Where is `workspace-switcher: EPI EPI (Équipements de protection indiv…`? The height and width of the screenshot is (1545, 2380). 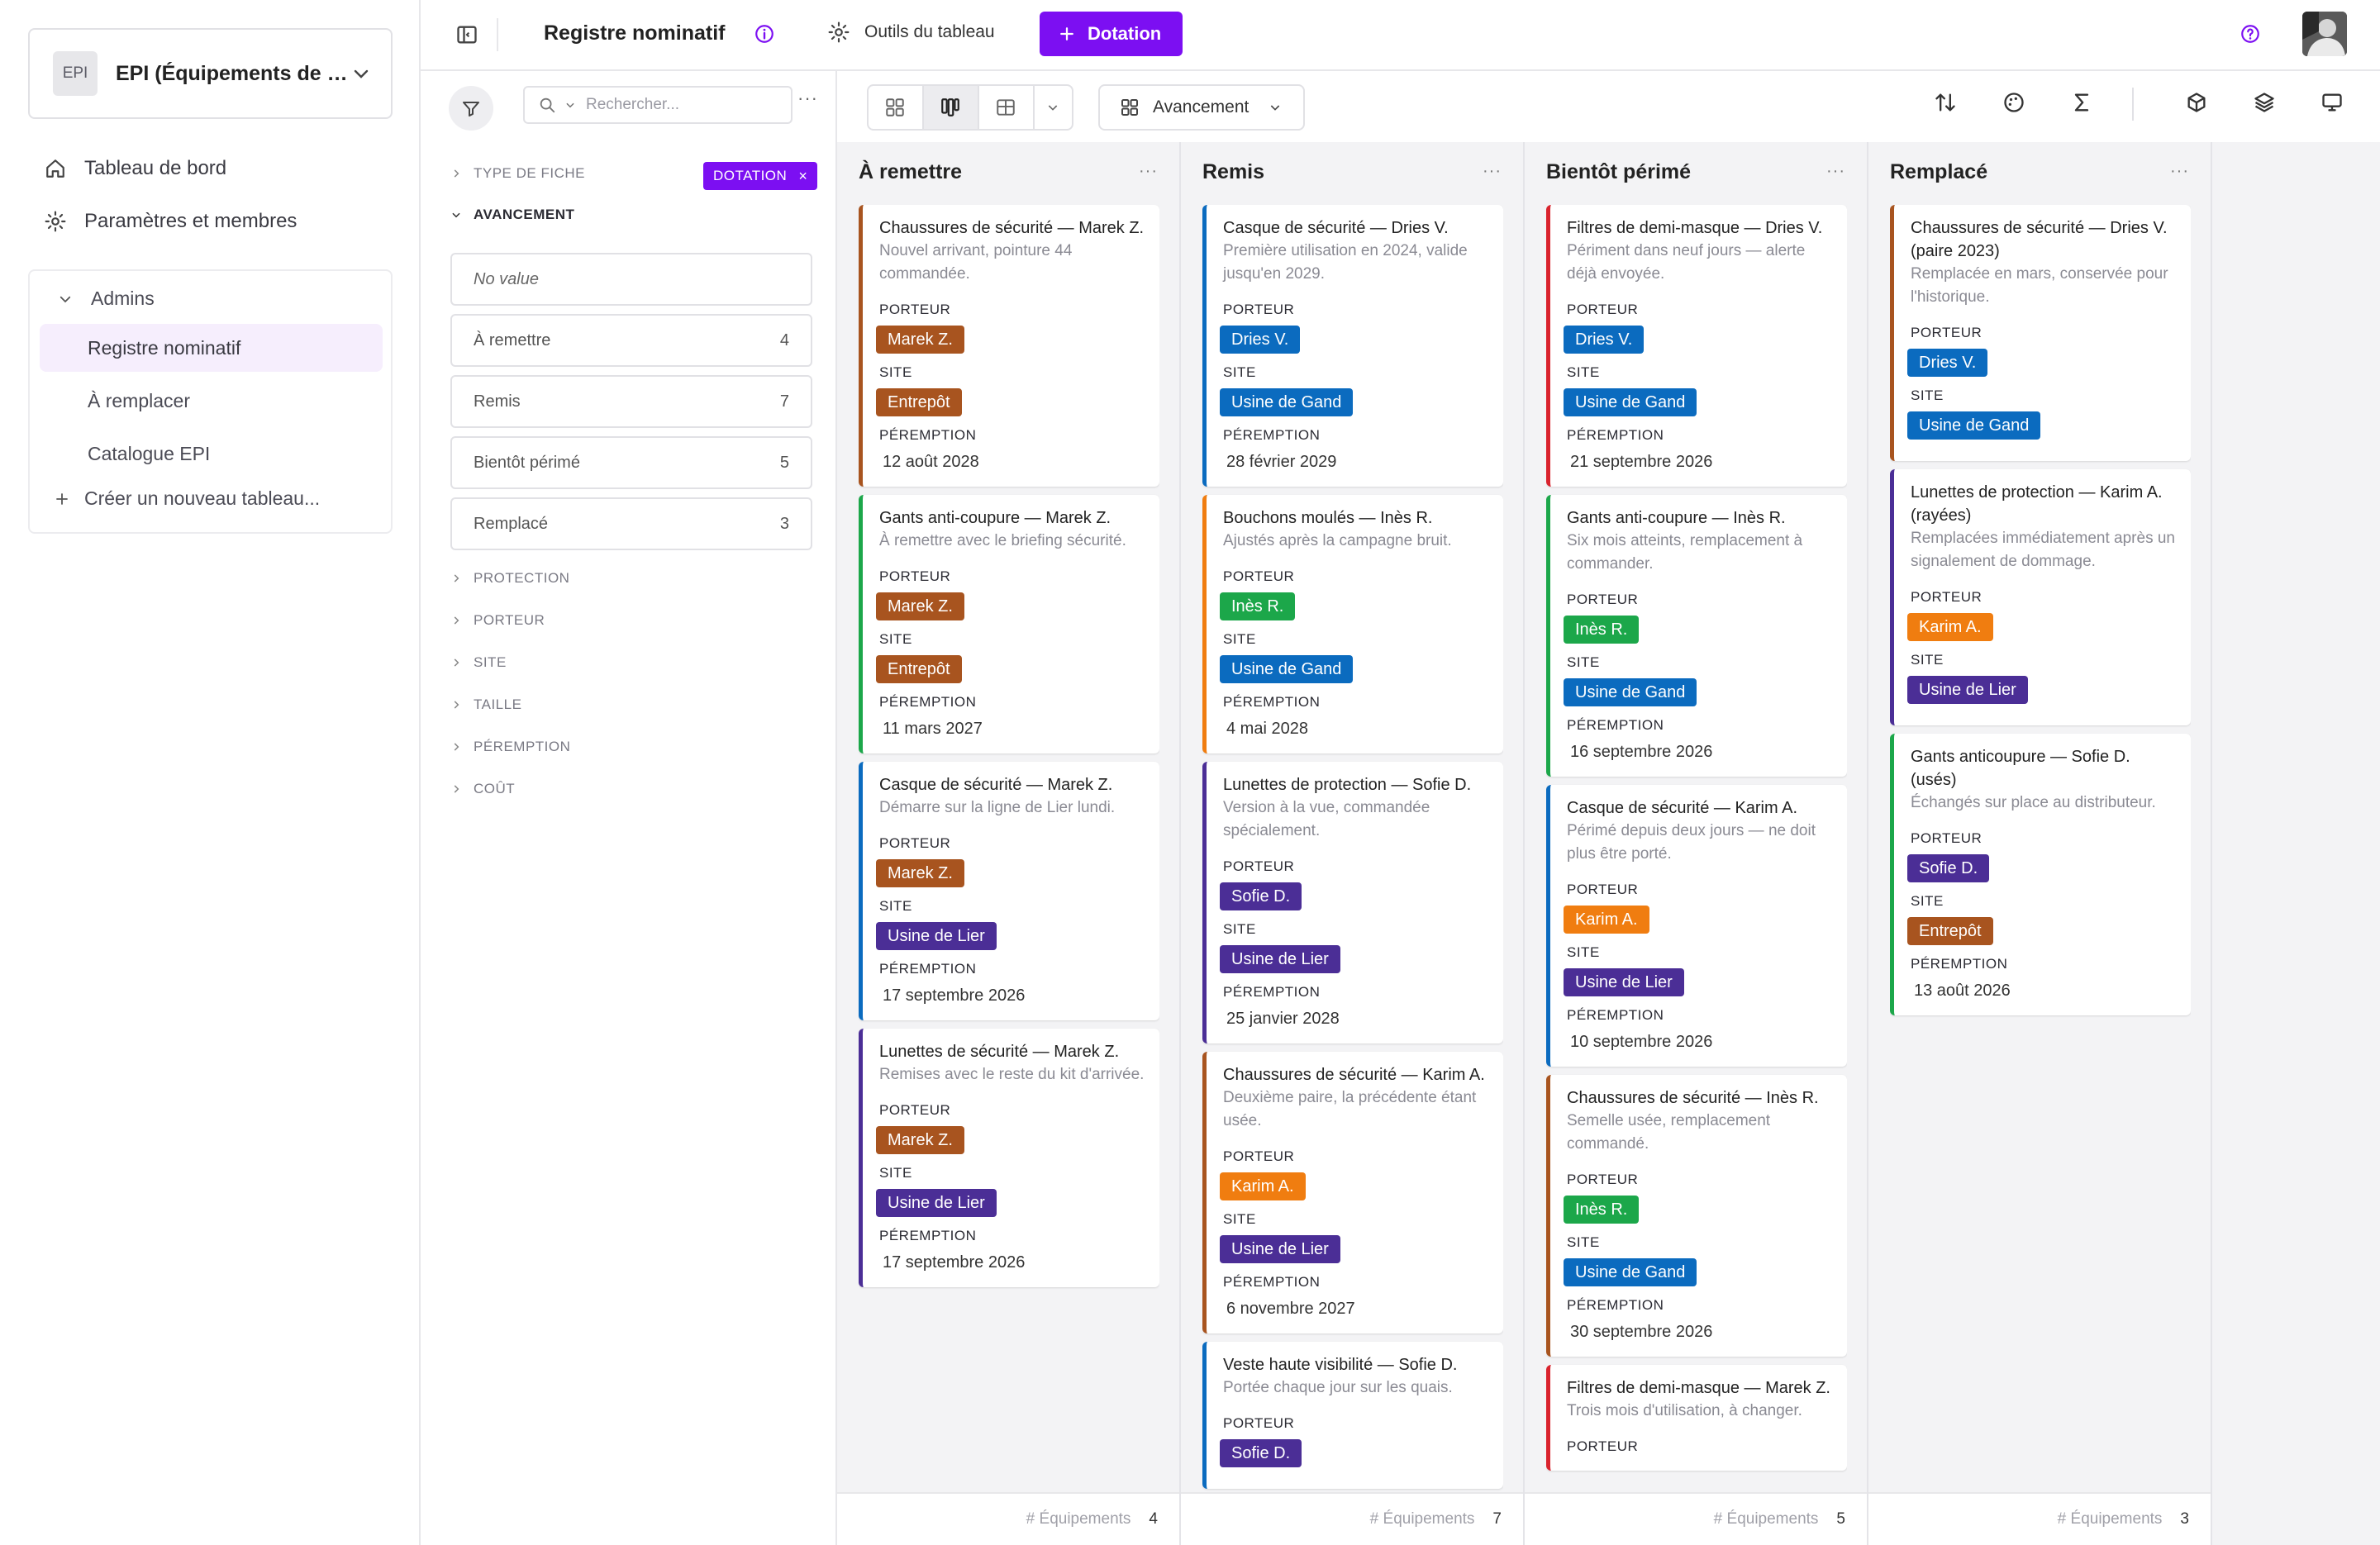
workspace-switcher: EPI EPI (Équipements de protection indiv… is located at coordinates (210, 73).